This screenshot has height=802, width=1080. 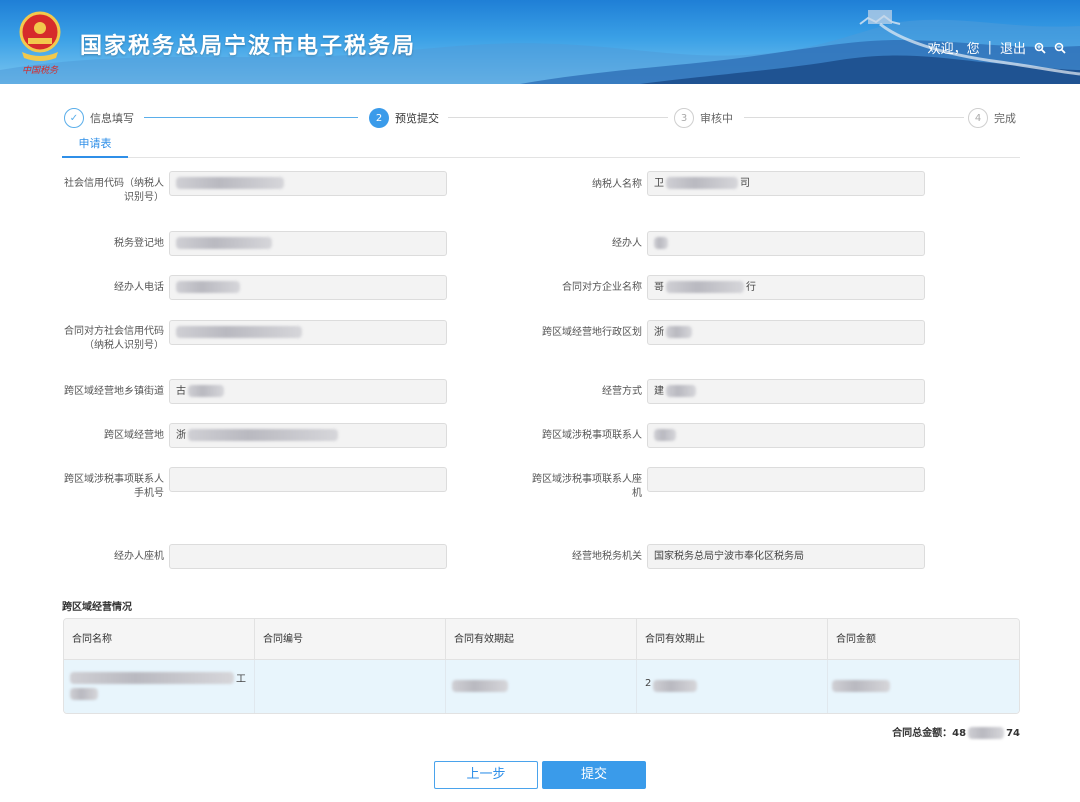 I want to click on col-contract-start: 合同有效期起, so click(x=541, y=639).